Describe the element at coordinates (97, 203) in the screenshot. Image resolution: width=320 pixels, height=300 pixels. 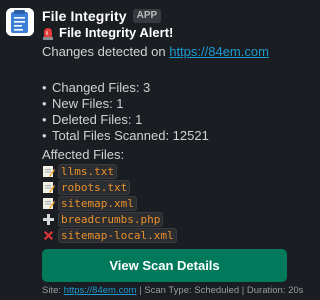
I see `file-name: sitemap.xml` at that location.